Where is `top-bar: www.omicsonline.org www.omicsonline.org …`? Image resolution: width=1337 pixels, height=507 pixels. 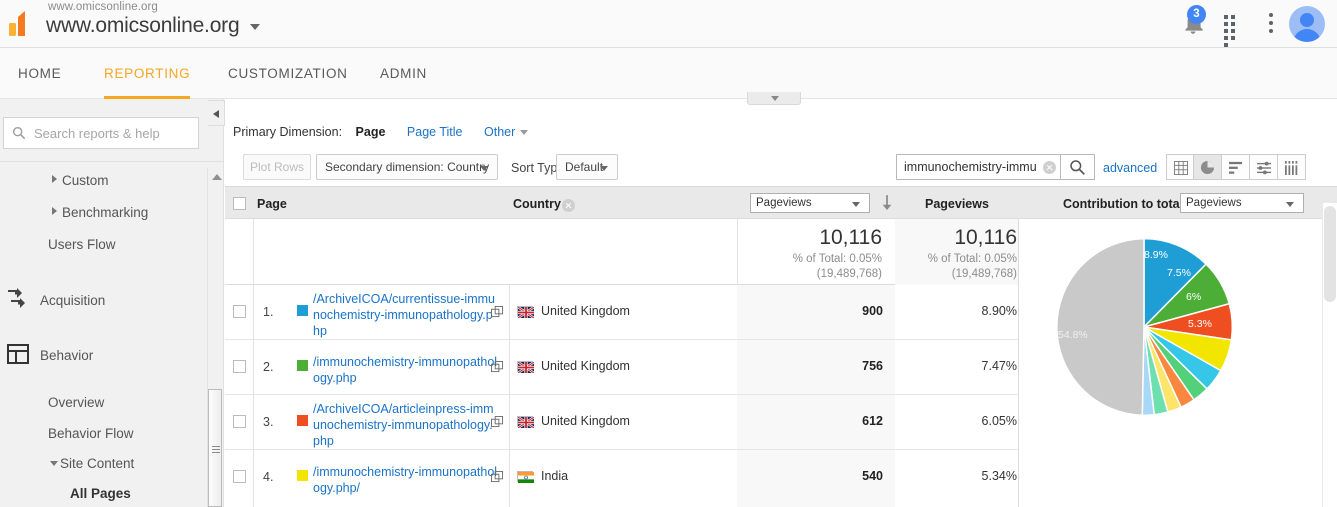
top-bar: www.omicsonline.org www.omicsonline.org … is located at coordinates (668, 24).